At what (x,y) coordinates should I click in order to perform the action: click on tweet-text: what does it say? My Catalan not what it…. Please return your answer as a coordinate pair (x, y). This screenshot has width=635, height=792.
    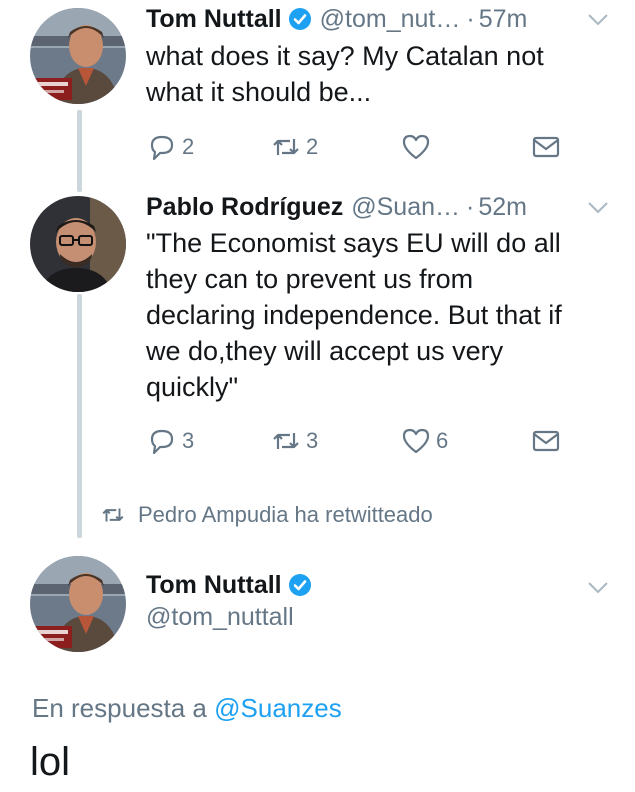
    Looking at the image, I should click on (380, 74).